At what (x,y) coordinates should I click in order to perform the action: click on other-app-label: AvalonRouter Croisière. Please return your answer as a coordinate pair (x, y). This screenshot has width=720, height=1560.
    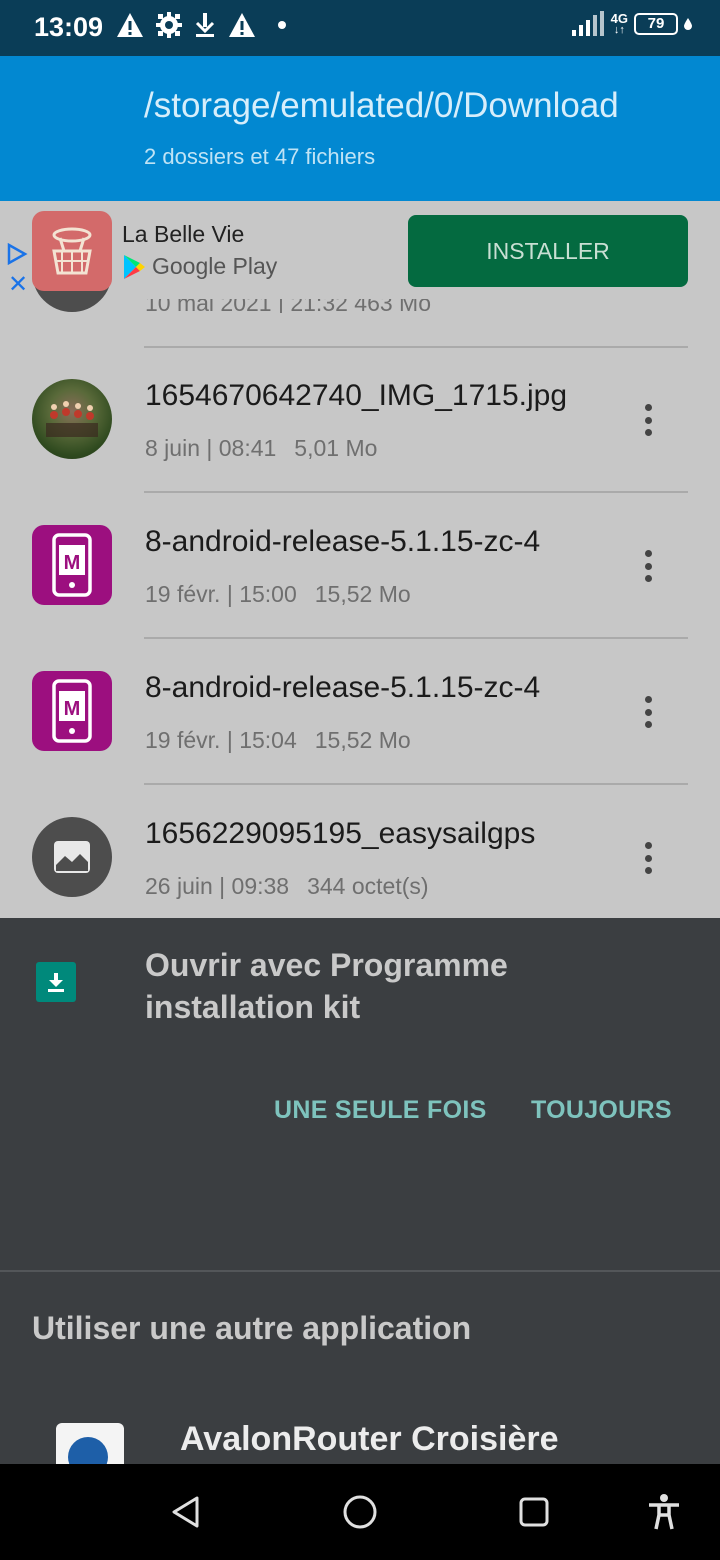
    Looking at the image, I should click on (369, 1439).